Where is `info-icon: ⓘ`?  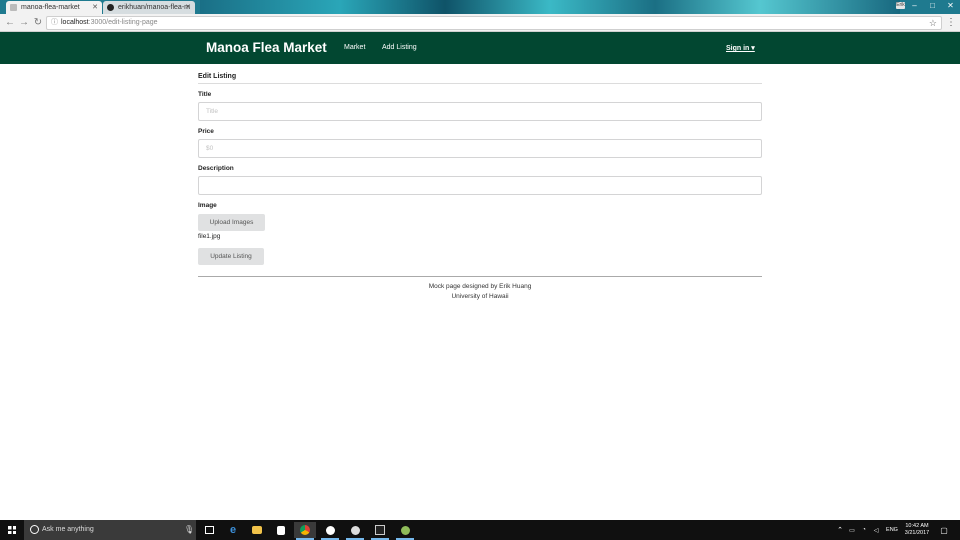 info-icon: ⓘ is located at coordinates (54, 22).